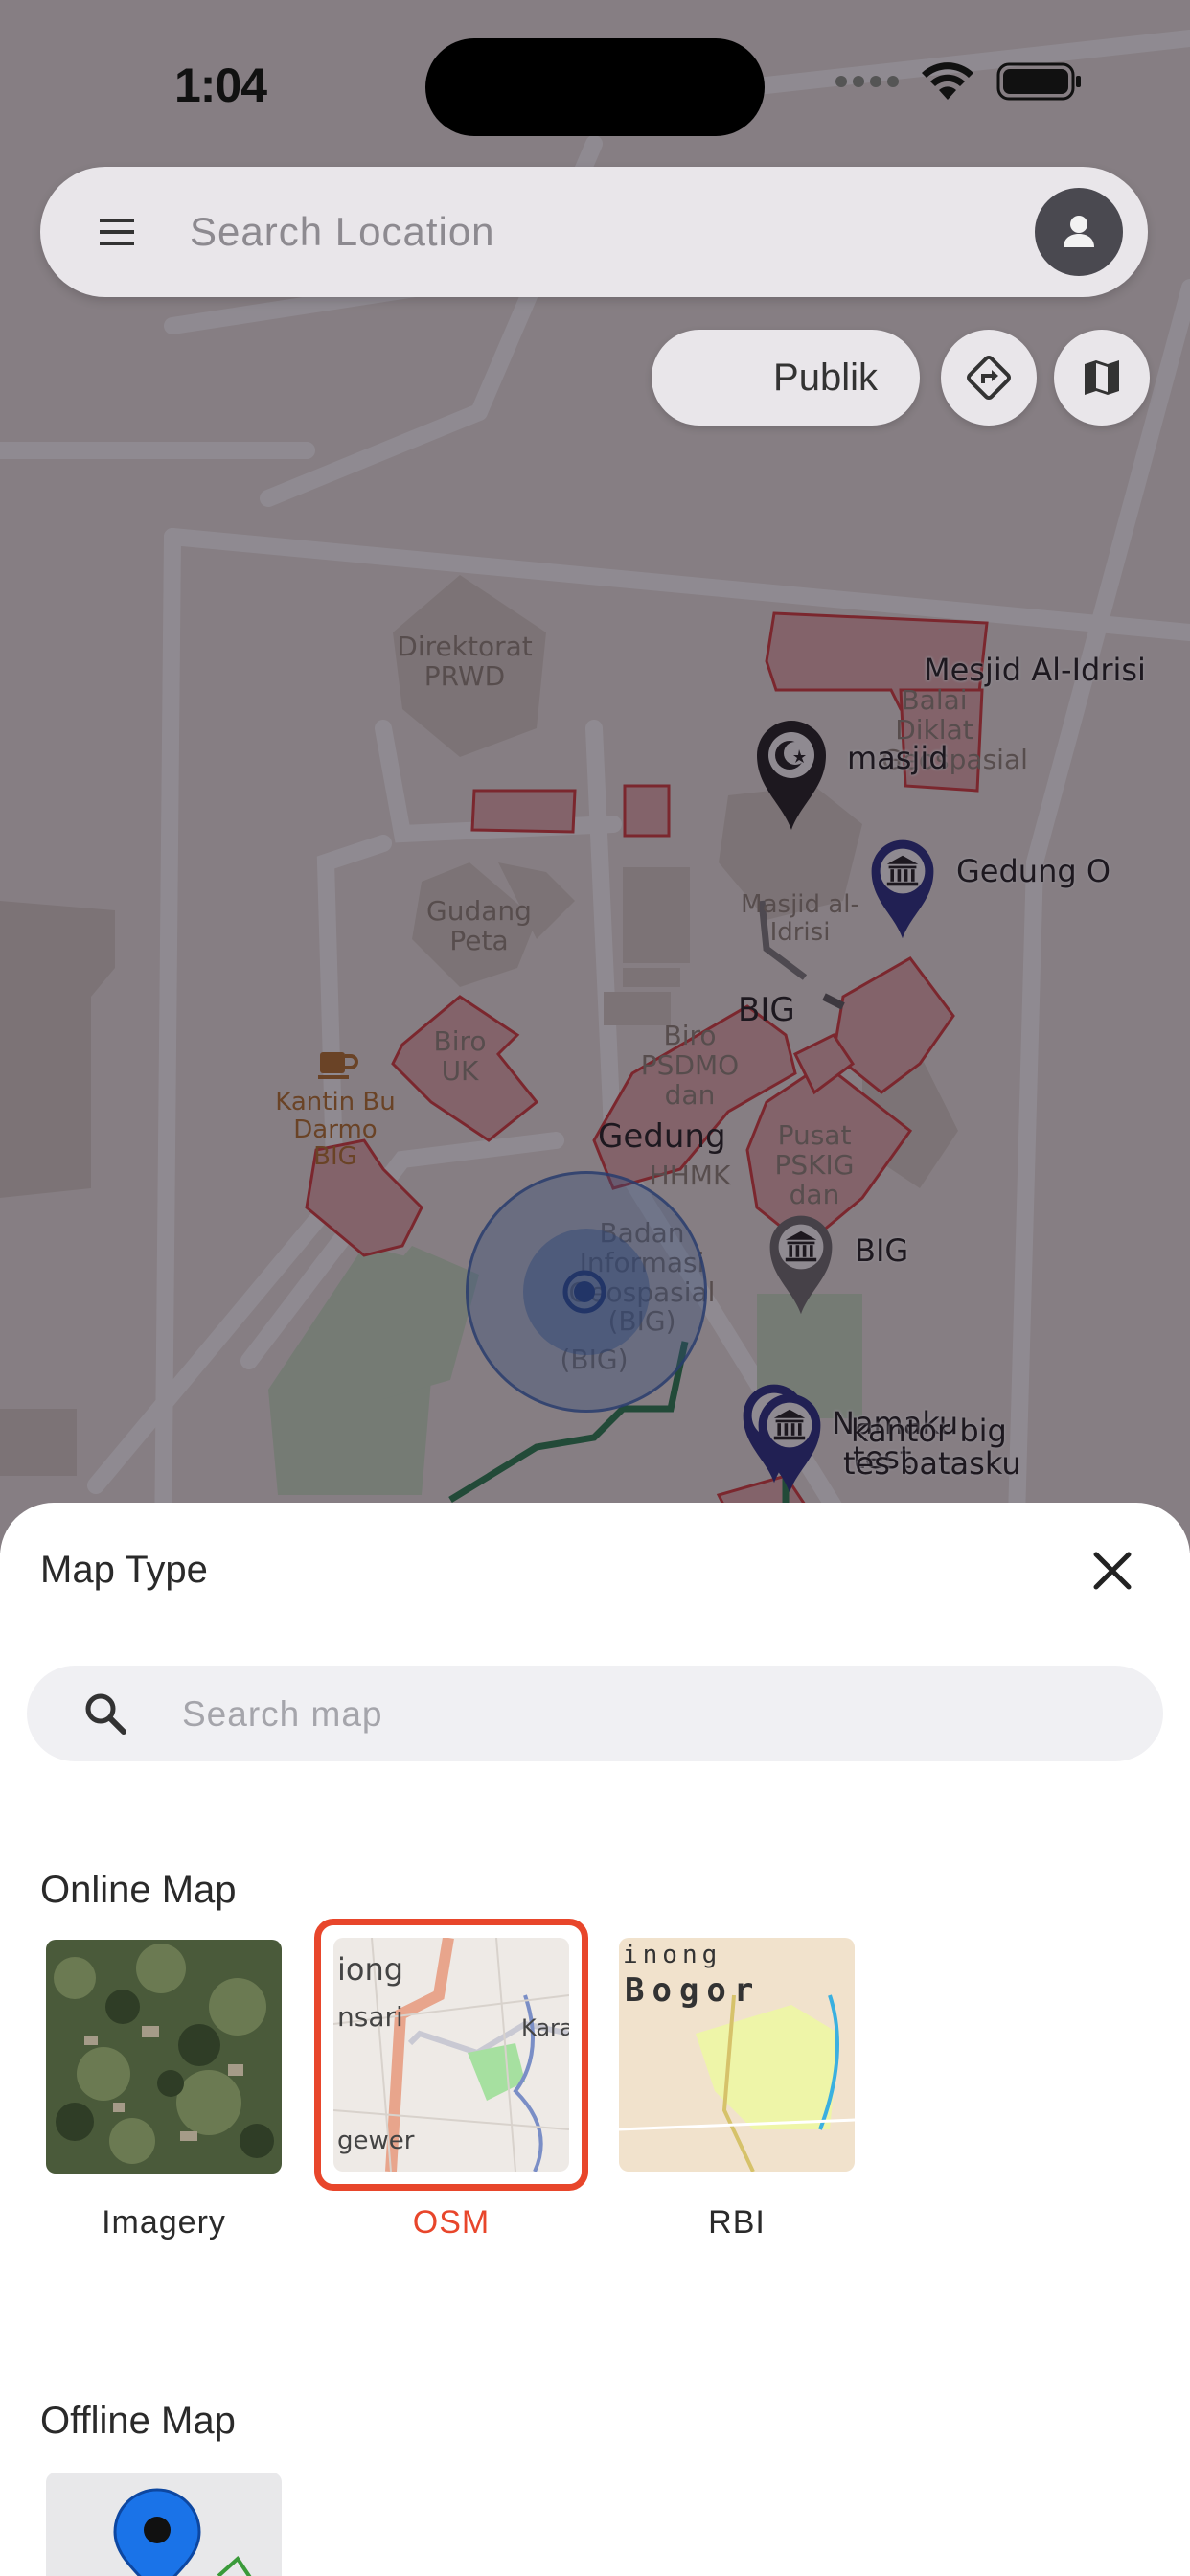  I want to click on imagery-thumbnail, so click(164, 2057).